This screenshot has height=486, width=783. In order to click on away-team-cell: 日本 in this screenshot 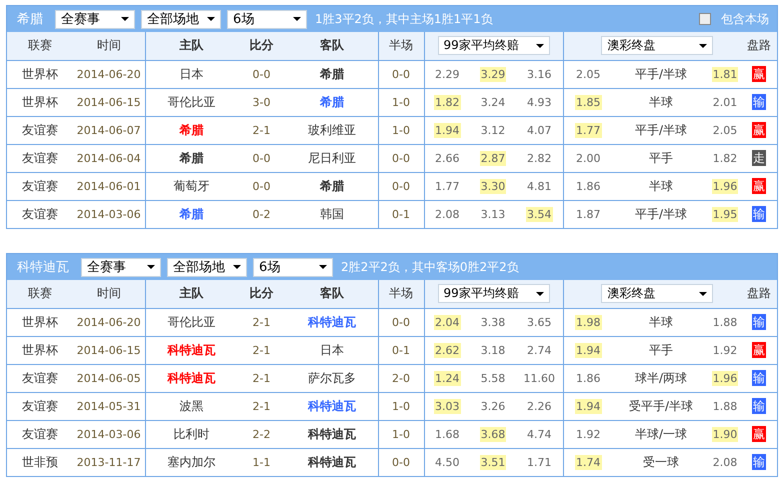, I will do `click(332, 349)`.